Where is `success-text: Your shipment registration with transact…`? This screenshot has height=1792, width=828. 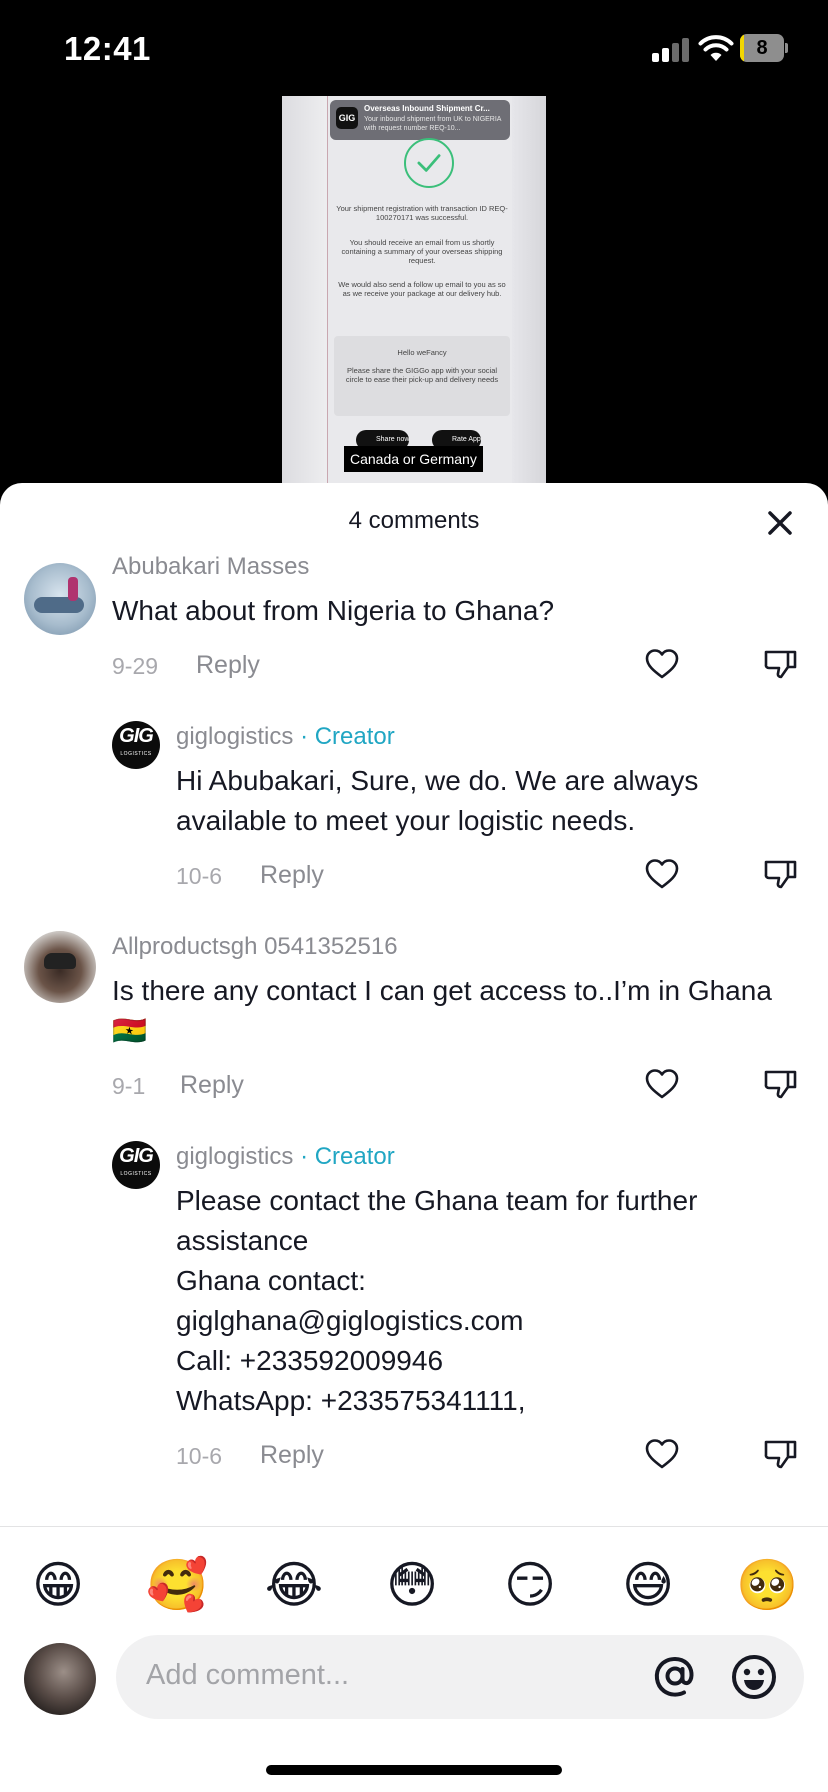 success-text: Your shipment registration with transact… is located at coordinates (422, 213).